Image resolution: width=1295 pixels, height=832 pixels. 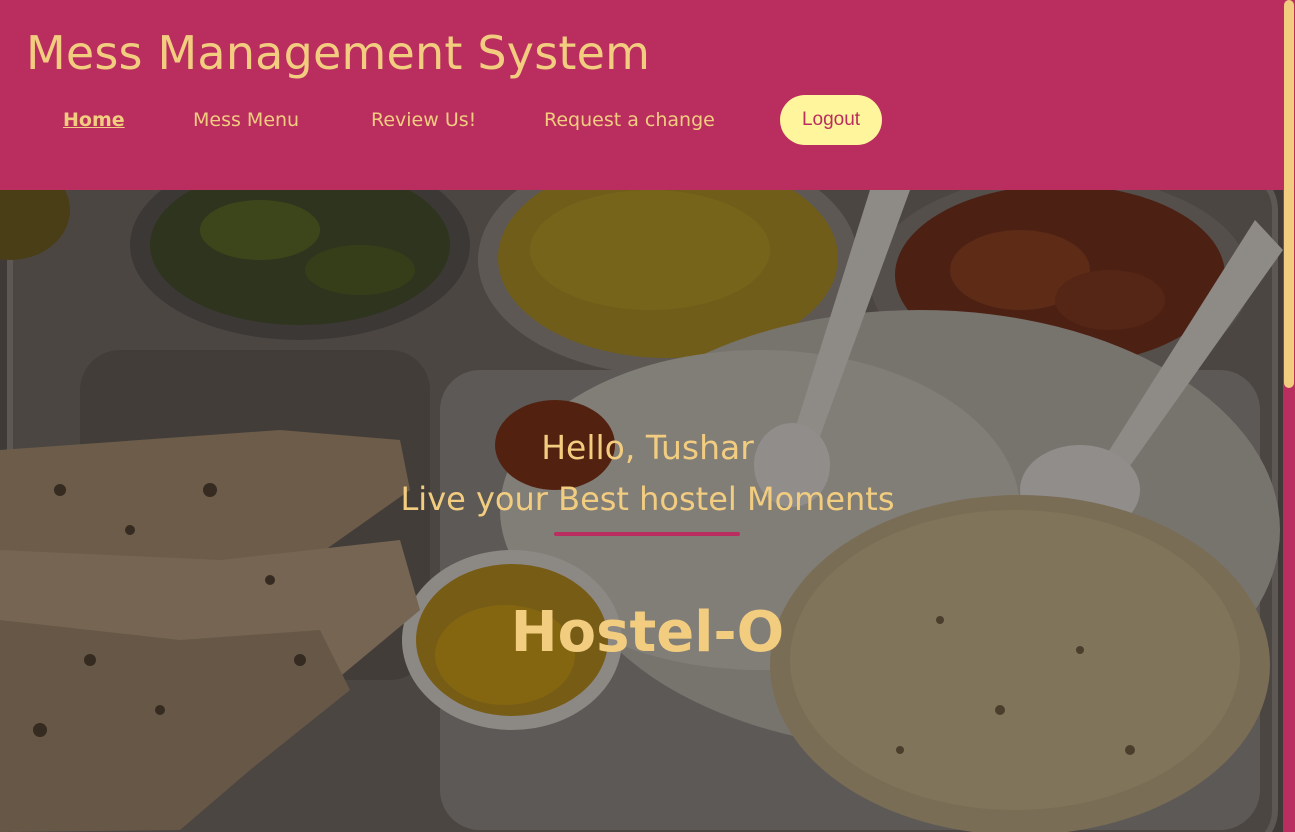 What do you see at coordinates (423, 120) in the screenshot?
I see `nav-link-review: Review Us!` at bounding box center [423, 120].